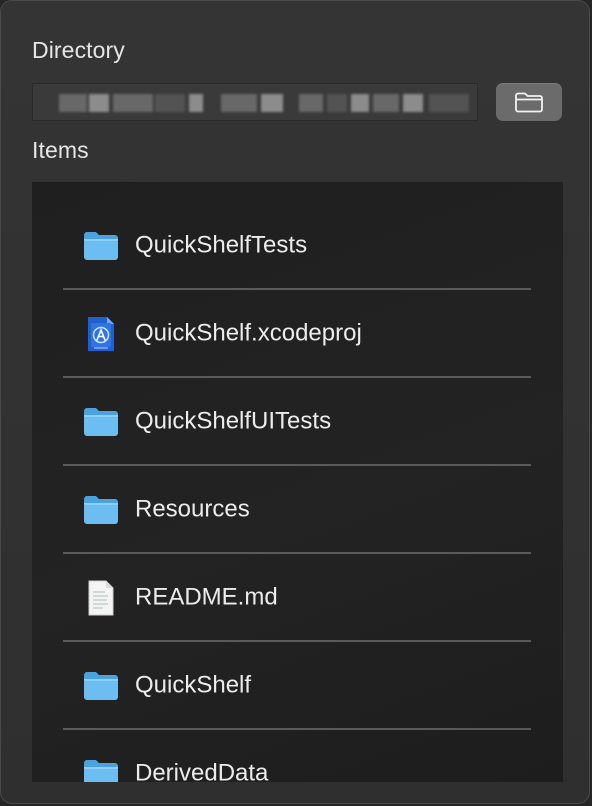 This screenshot has height=806, width=592. I want to click on item-name: QuickShelf, so click(193, 685).